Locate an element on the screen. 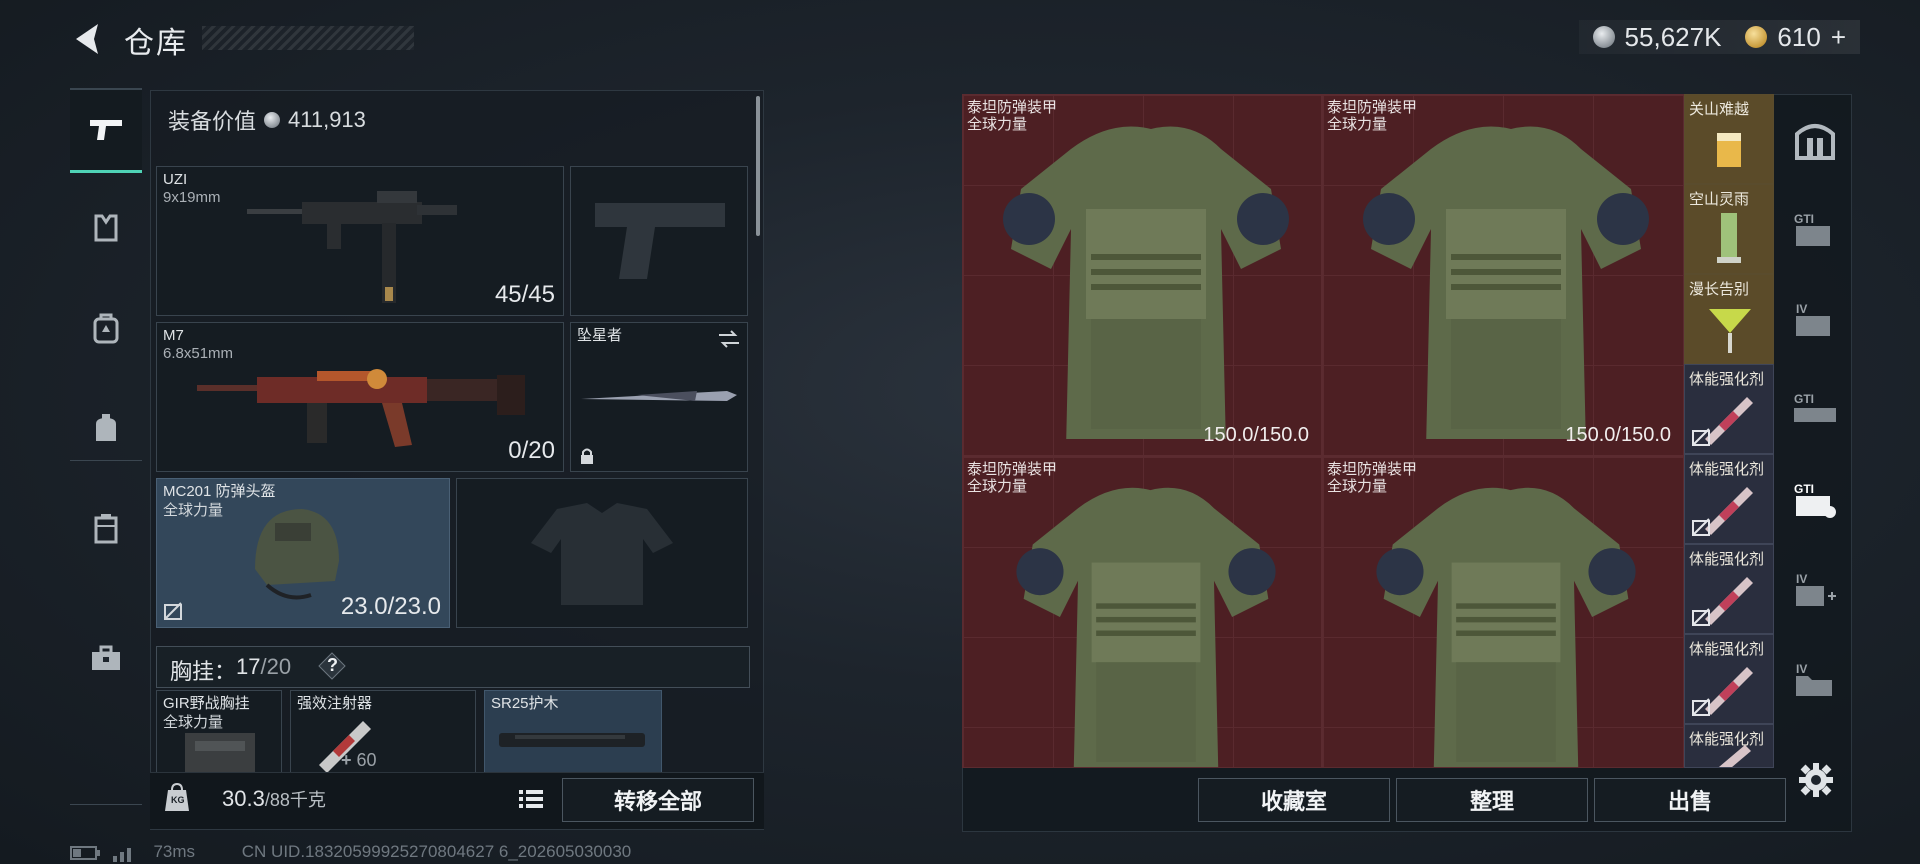 This screenshot has height=864, width=1920. backpack-icon is located at coordinates (106, 328).